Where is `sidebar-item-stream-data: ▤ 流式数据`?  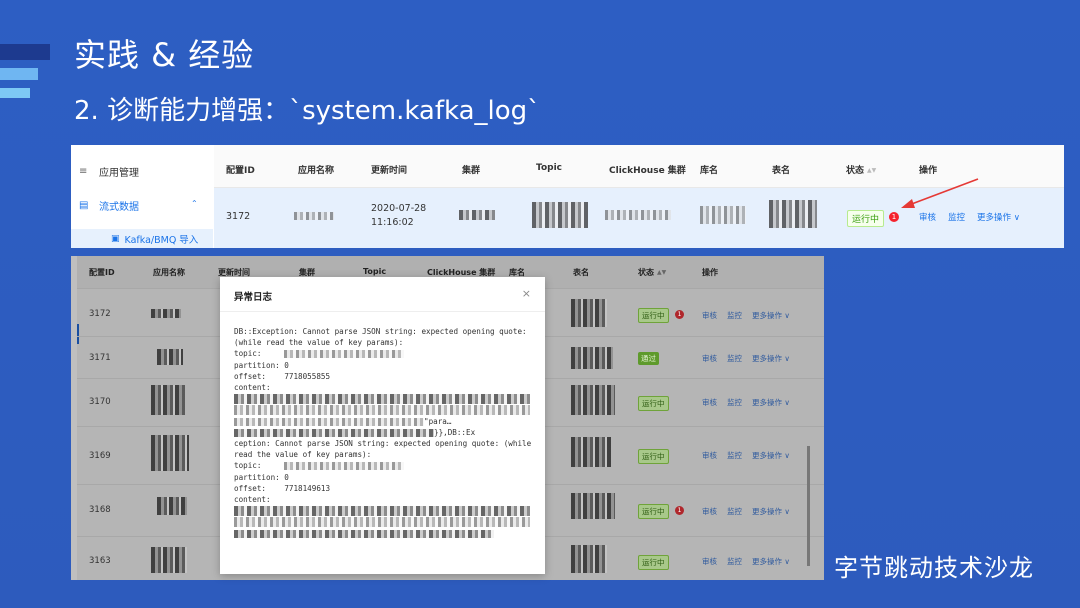
sidebar-item-stream-data: ▤ 流式数据 is located at coordinates (109, 205).